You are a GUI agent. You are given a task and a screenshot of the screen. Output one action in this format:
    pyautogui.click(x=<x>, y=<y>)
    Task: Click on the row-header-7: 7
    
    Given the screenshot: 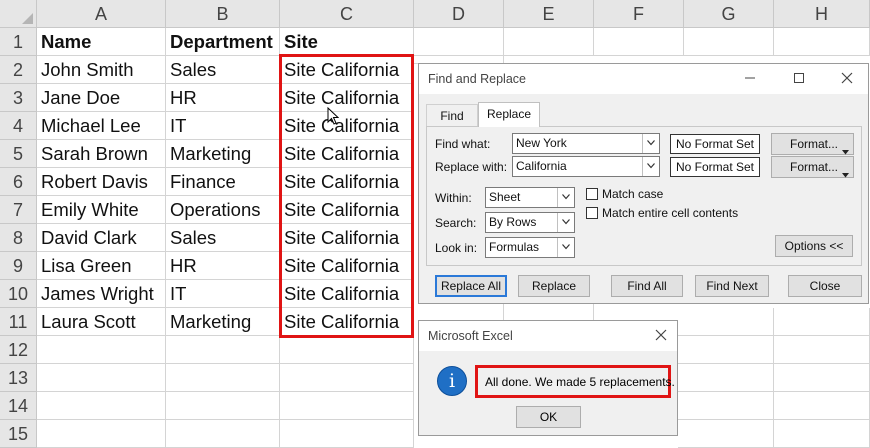 What is the action you would take?
    pyautogui.click(x=18, y=210)
    